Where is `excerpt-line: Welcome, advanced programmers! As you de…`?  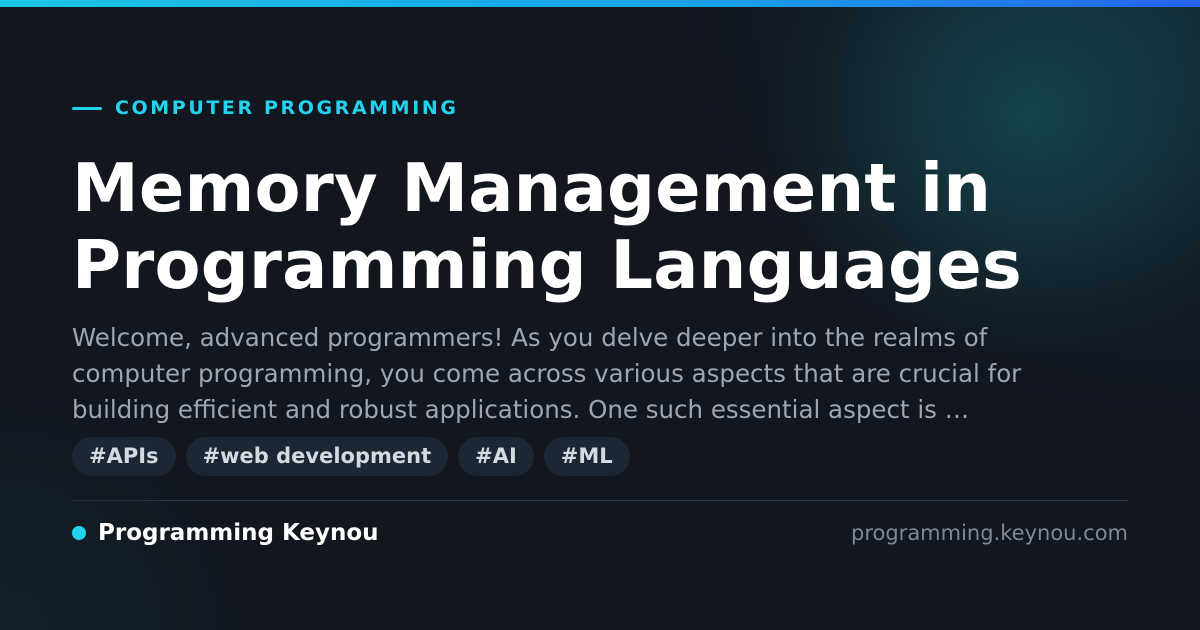
excerpt-line: Welcome, advanced programmers! As you de… is located at coordinates (530, 337).